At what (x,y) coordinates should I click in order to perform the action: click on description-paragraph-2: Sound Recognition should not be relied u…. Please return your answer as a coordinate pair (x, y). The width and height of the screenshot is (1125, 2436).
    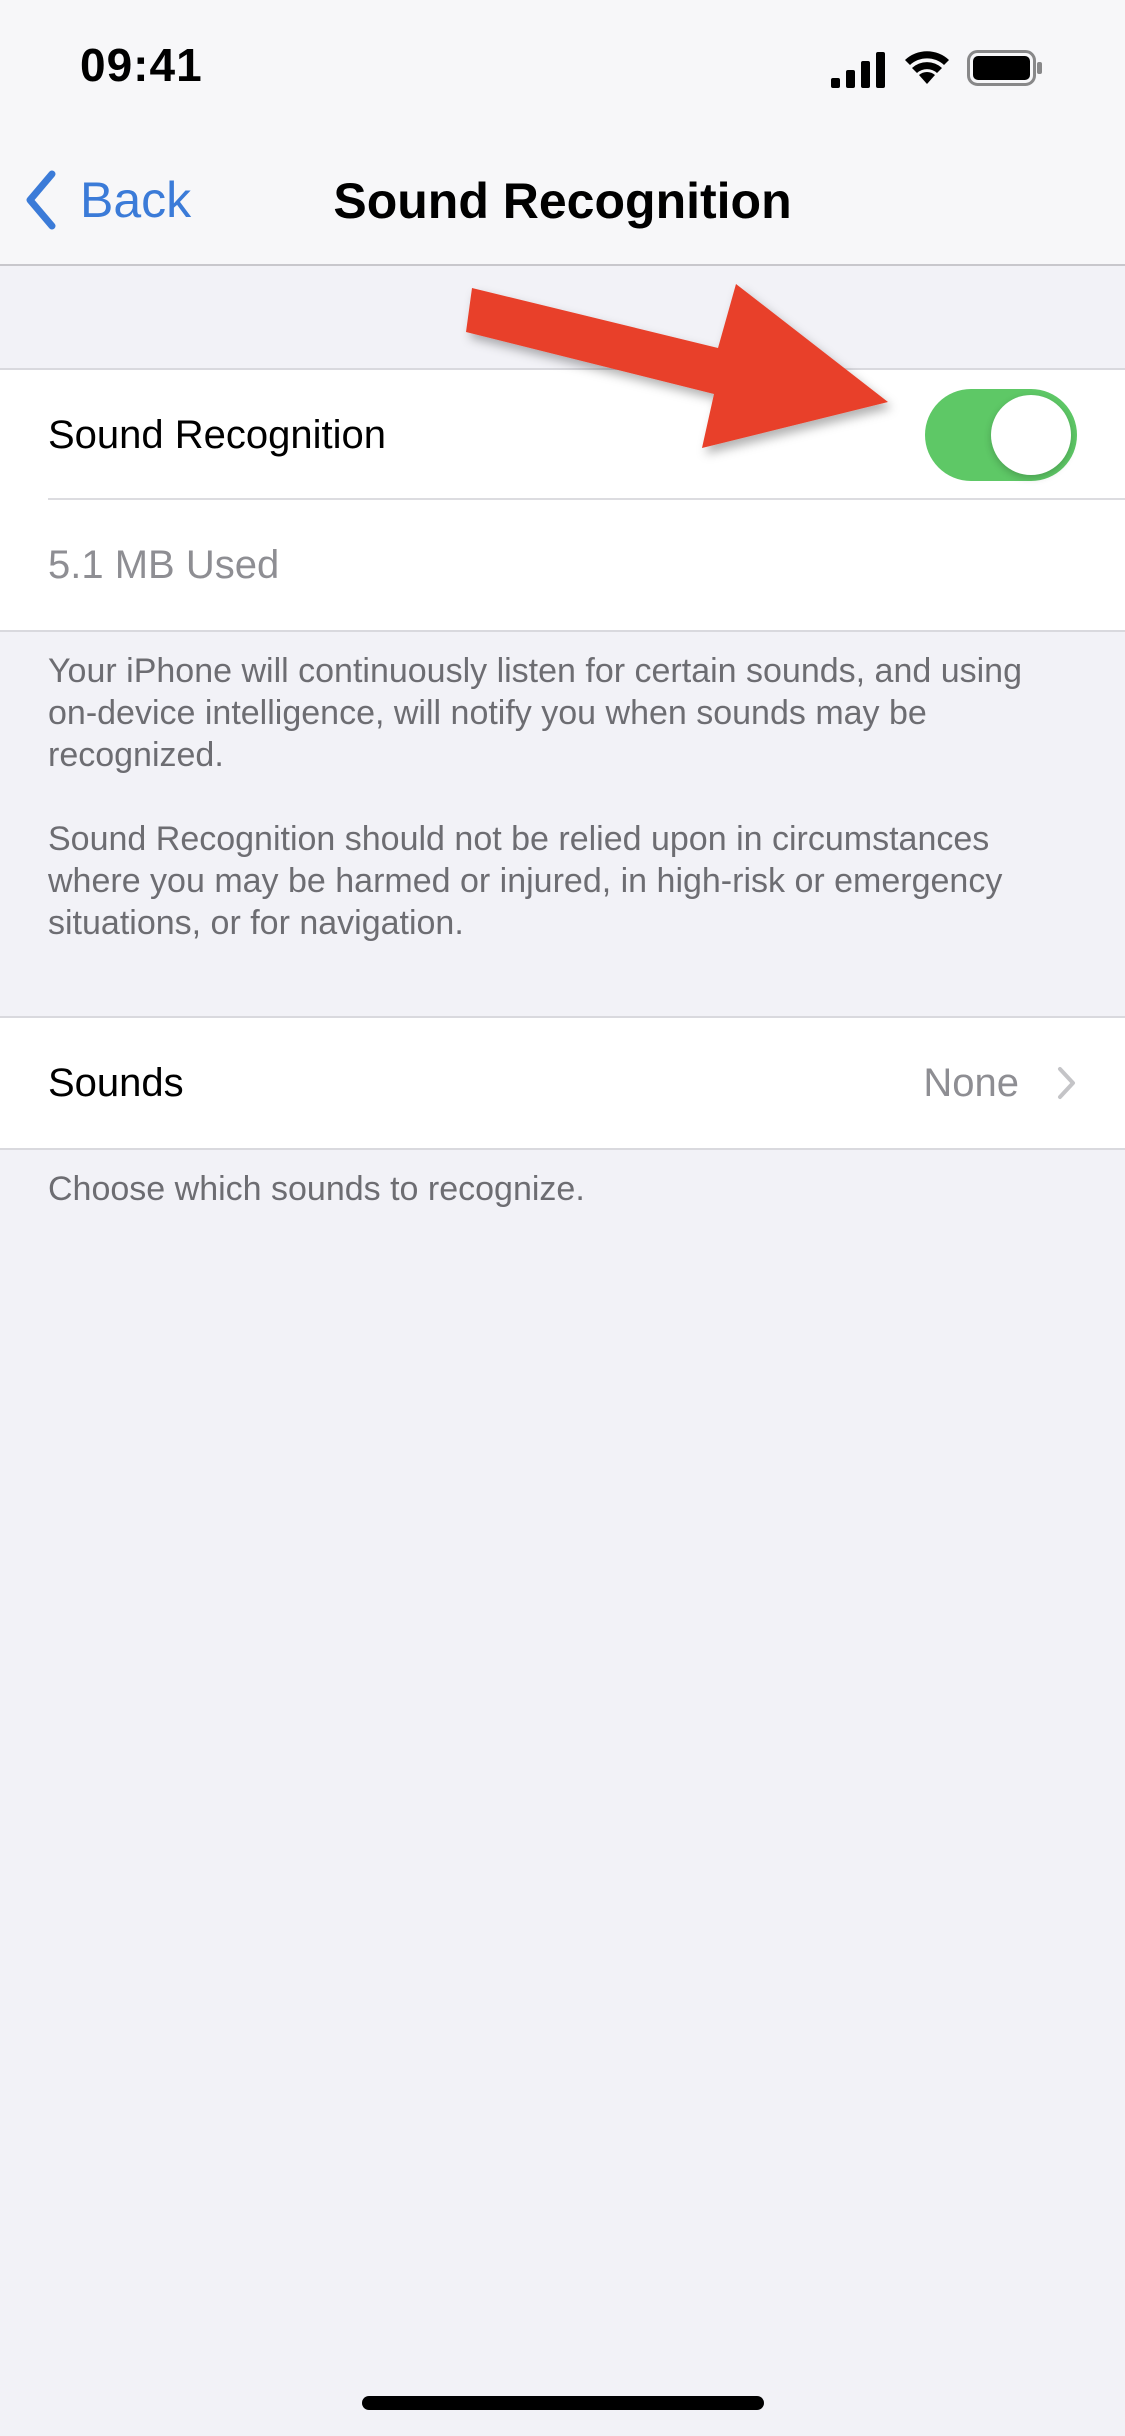
    Looking at the image, I should click on (525, 881).